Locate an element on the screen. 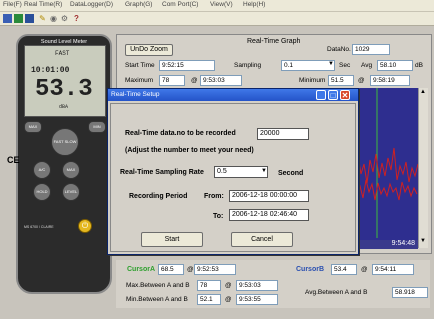 Image resolution: width=434 pixels, height=319 pixels. table-icon is located at coordinates (29, 18).